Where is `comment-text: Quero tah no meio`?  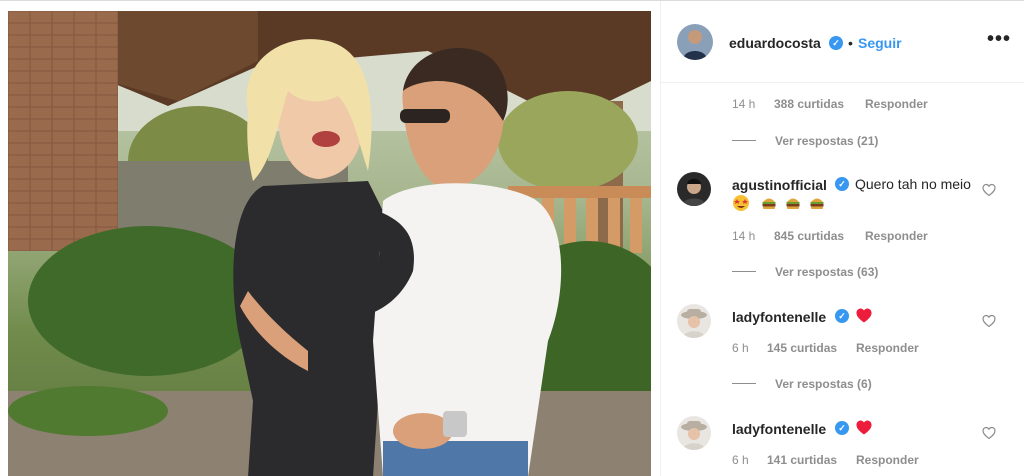 comment-text: Quero tah no meio is located at coordinates (913, 184).